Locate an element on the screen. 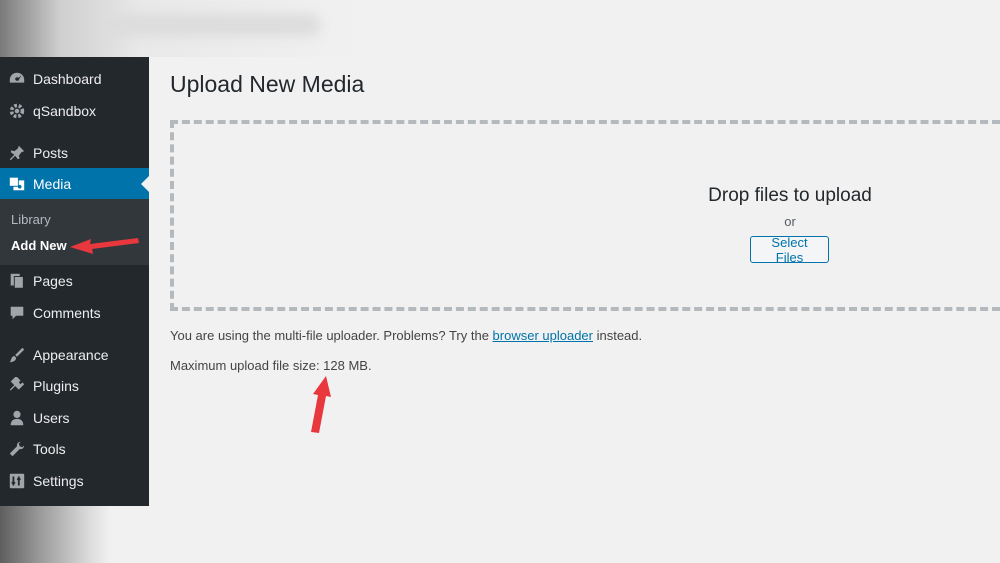 The width and height of the screenshot is (1000, 563). annotation-arrows is located at coordinates (200, 335).